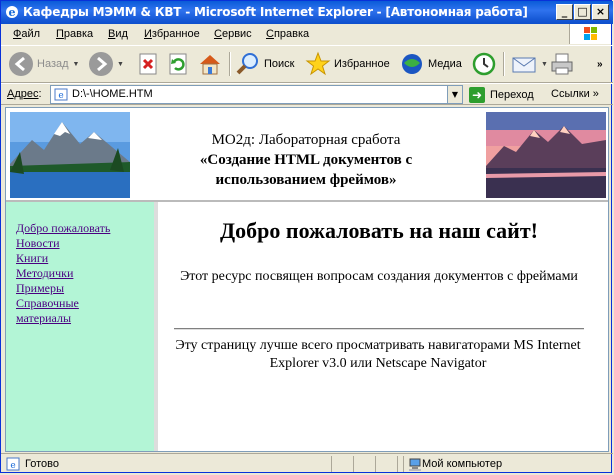 The height and width of the screenshot is (475, 614). I want to click on address-dropdown-icon: ▼, so click(454, 94).